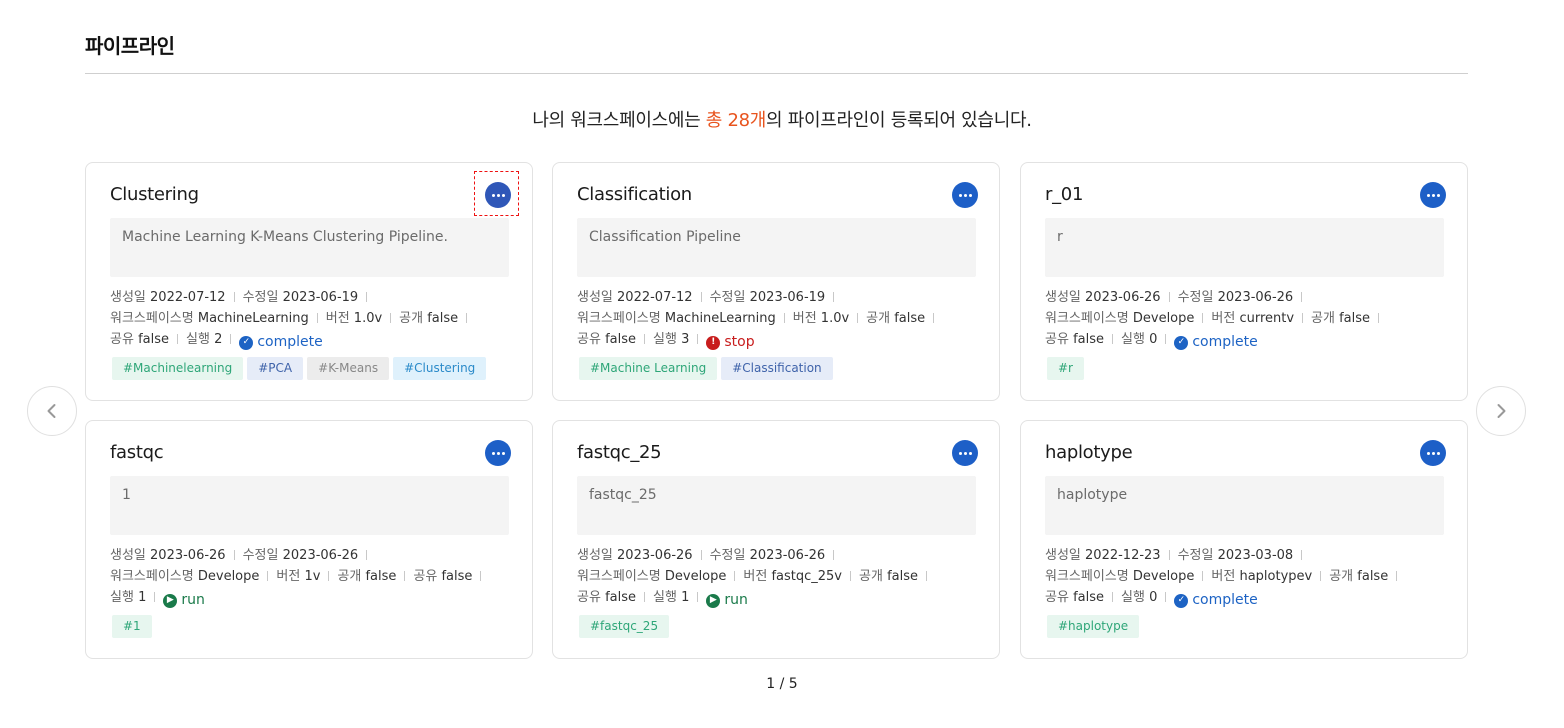  I want to click on pipeline-card-title: fastqc_25, so click(619, 452).